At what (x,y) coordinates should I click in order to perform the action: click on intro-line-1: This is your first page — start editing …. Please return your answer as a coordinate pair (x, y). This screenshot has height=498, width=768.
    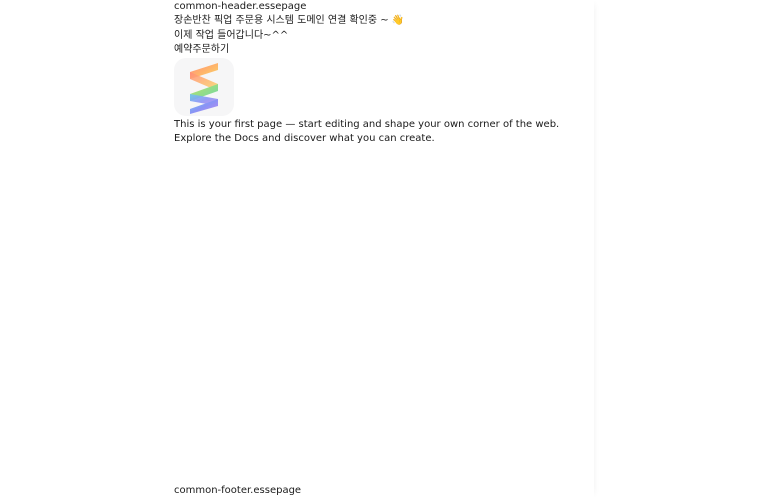
    Looking at the image, I should click on (367, 124).